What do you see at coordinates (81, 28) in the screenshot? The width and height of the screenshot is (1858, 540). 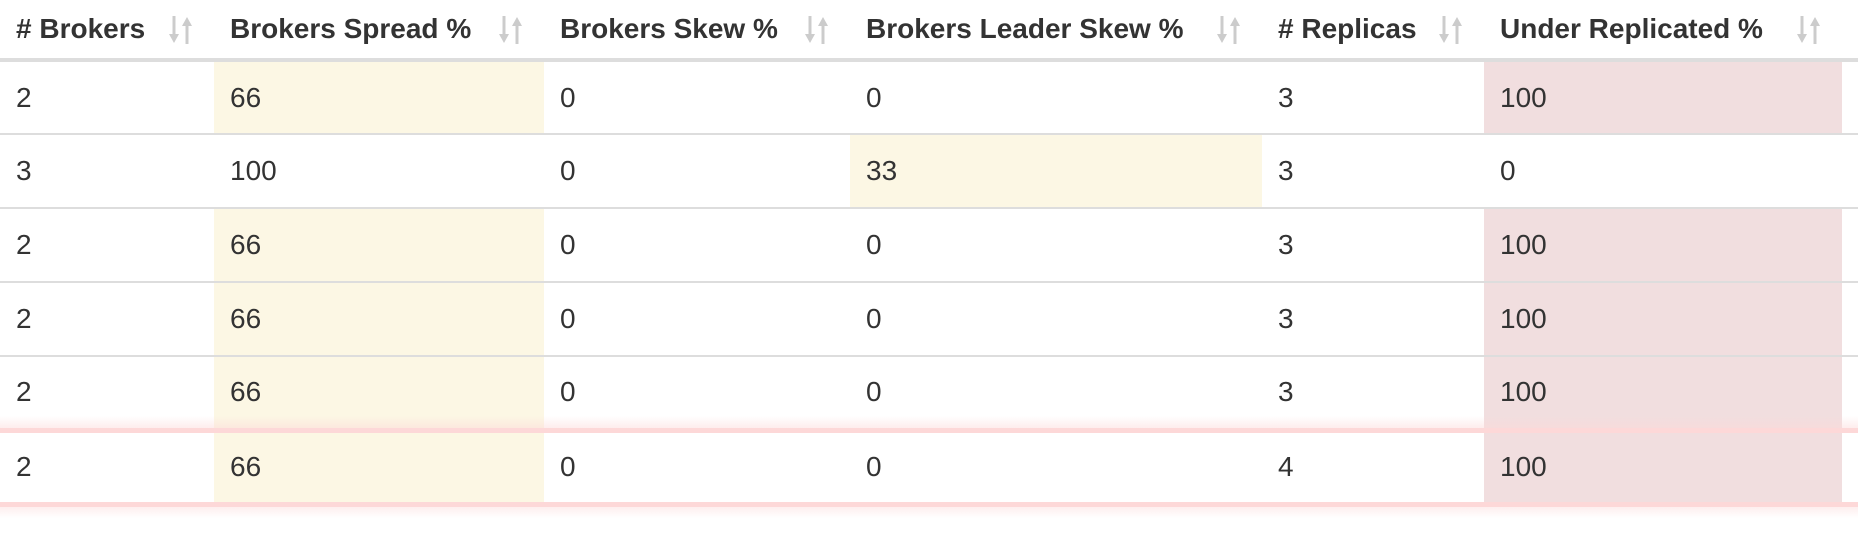 I see `header-label: # Brokers` at bounding box center [81, 28].